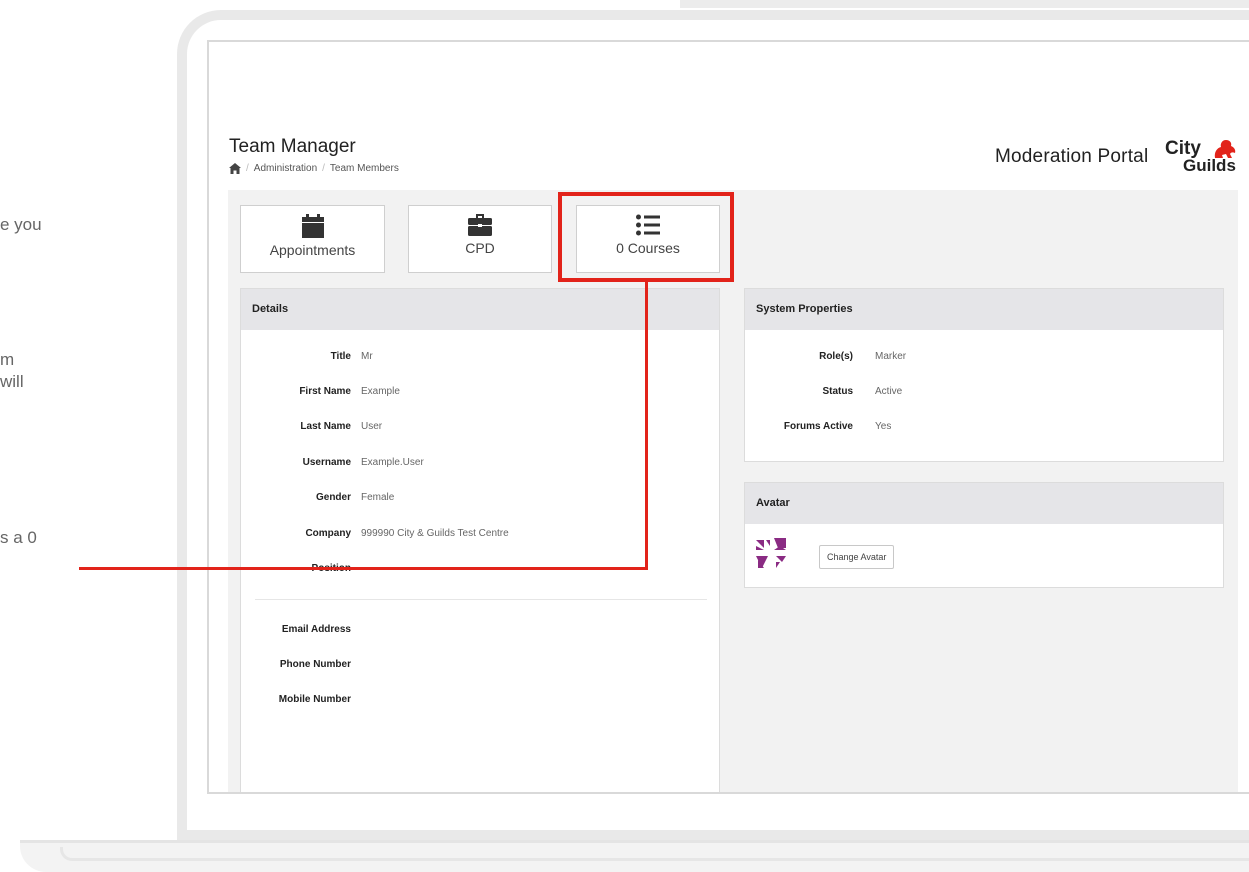  I want to click on cpd-label: CPD, so click(480, 248).